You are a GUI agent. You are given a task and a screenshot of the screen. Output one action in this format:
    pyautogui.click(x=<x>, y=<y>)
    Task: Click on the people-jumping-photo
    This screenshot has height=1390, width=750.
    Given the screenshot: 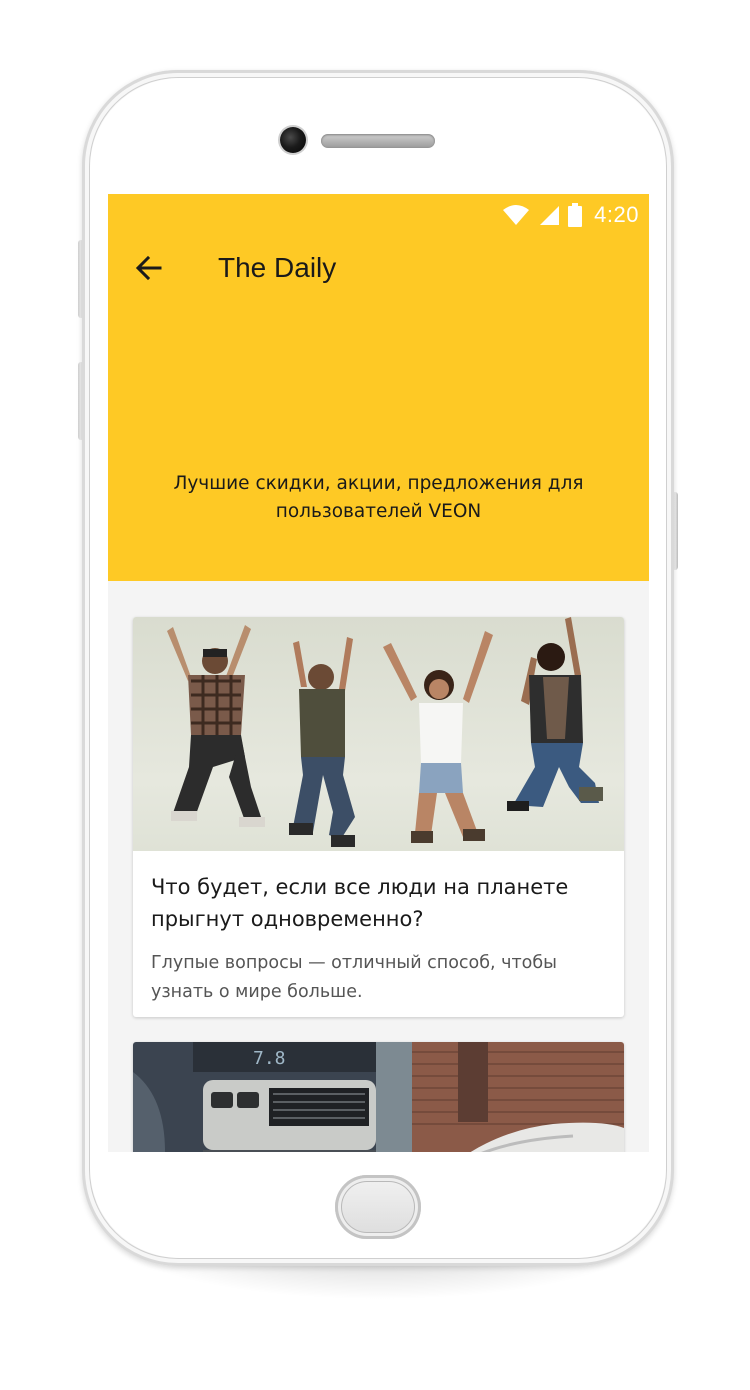 What is the action you would take?
    pyautogui.click(x=378, y=734)
    